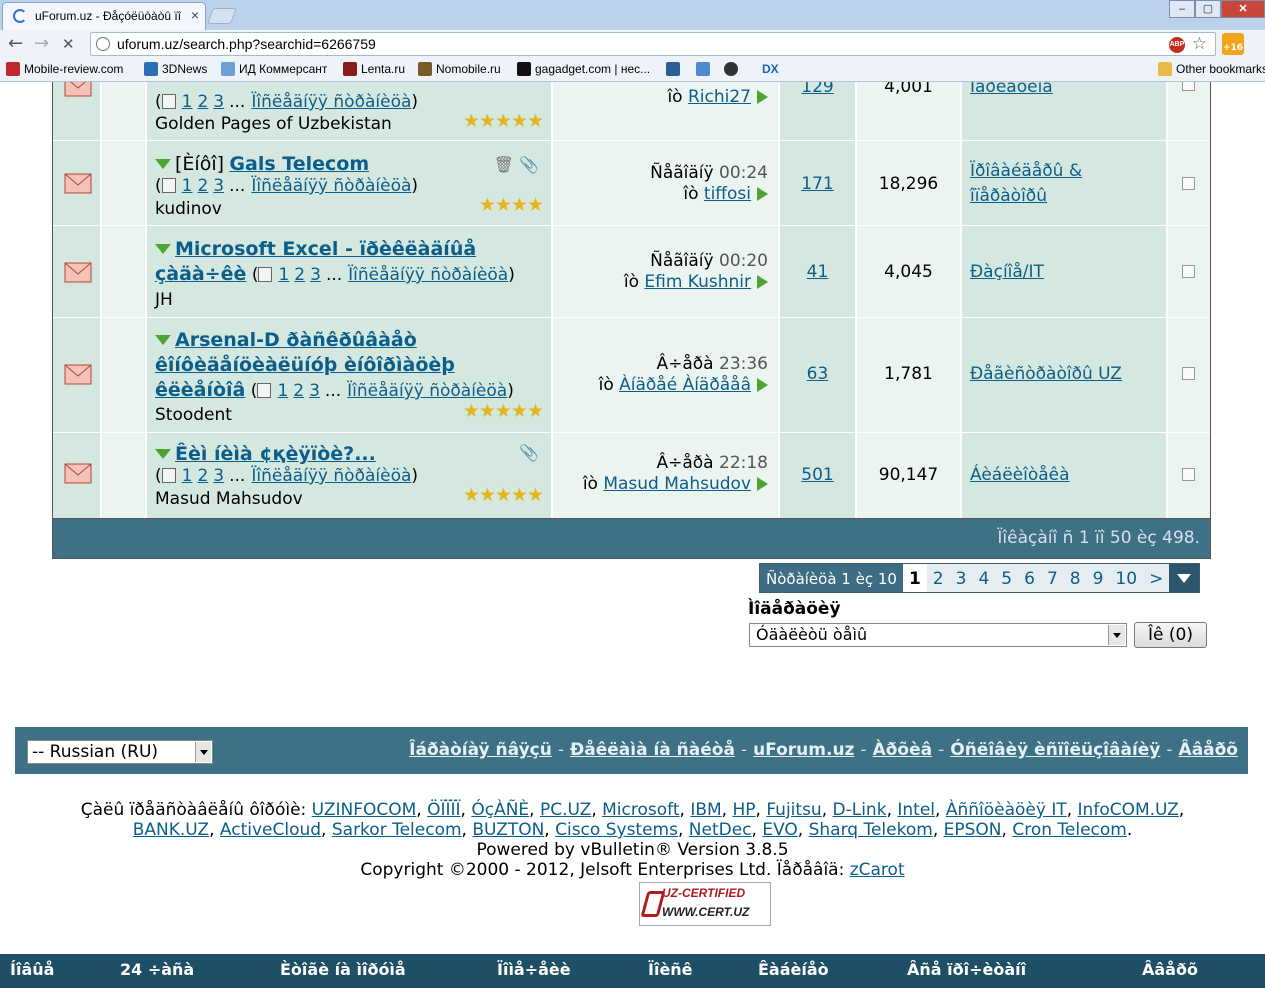 The width and height of the screenshot is (1265, 988). Describe the element at coordinates (1170, 635) in the screenshot. I see `moderation-go-button: Îê (0)` at that location.